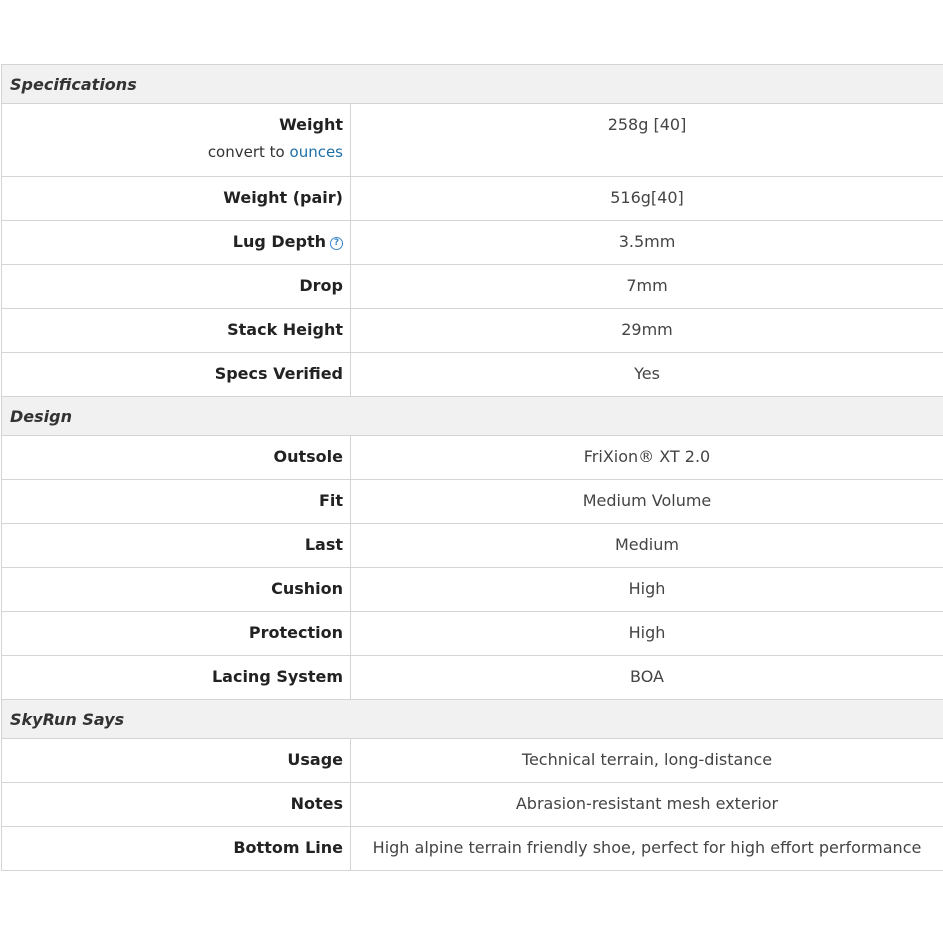 The width and height of the screenshot is (943, 943). I want to click on section-header-specifications: Specifications, so click(472, 84).